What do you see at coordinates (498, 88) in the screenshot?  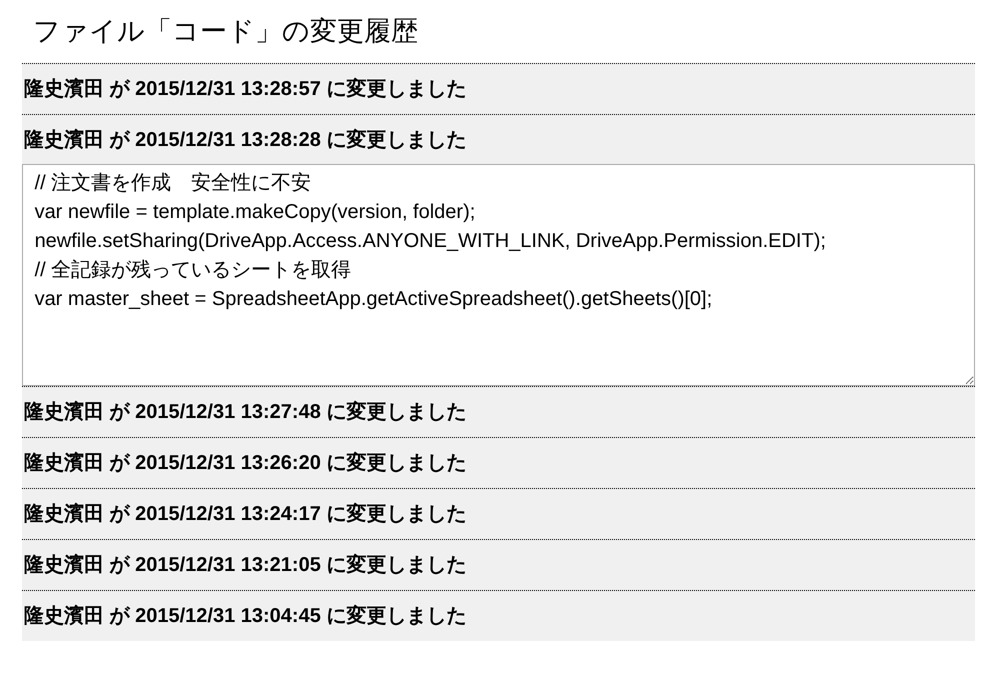 I see `history-entry: 隆史濱田 が 2015/12/31 13:28:57 に変更しました` at bounding box center [498, 88].